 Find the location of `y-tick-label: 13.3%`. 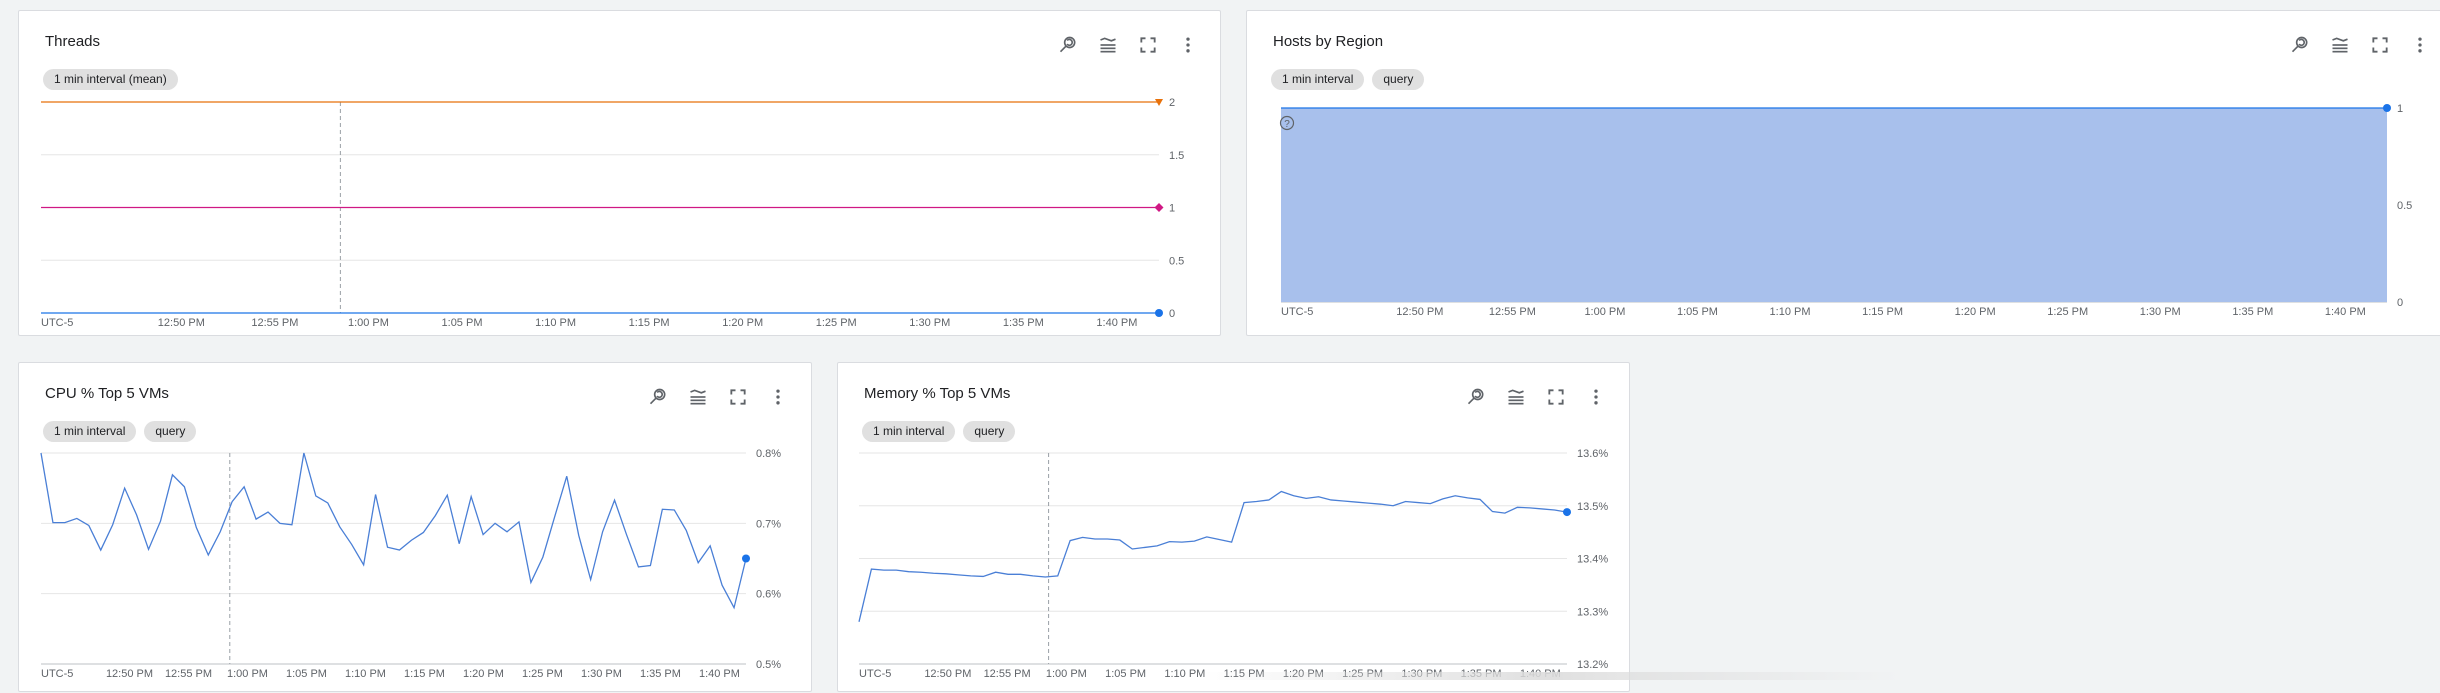

y-tick-label: 13.3% is located at coordinates (1592, 612).